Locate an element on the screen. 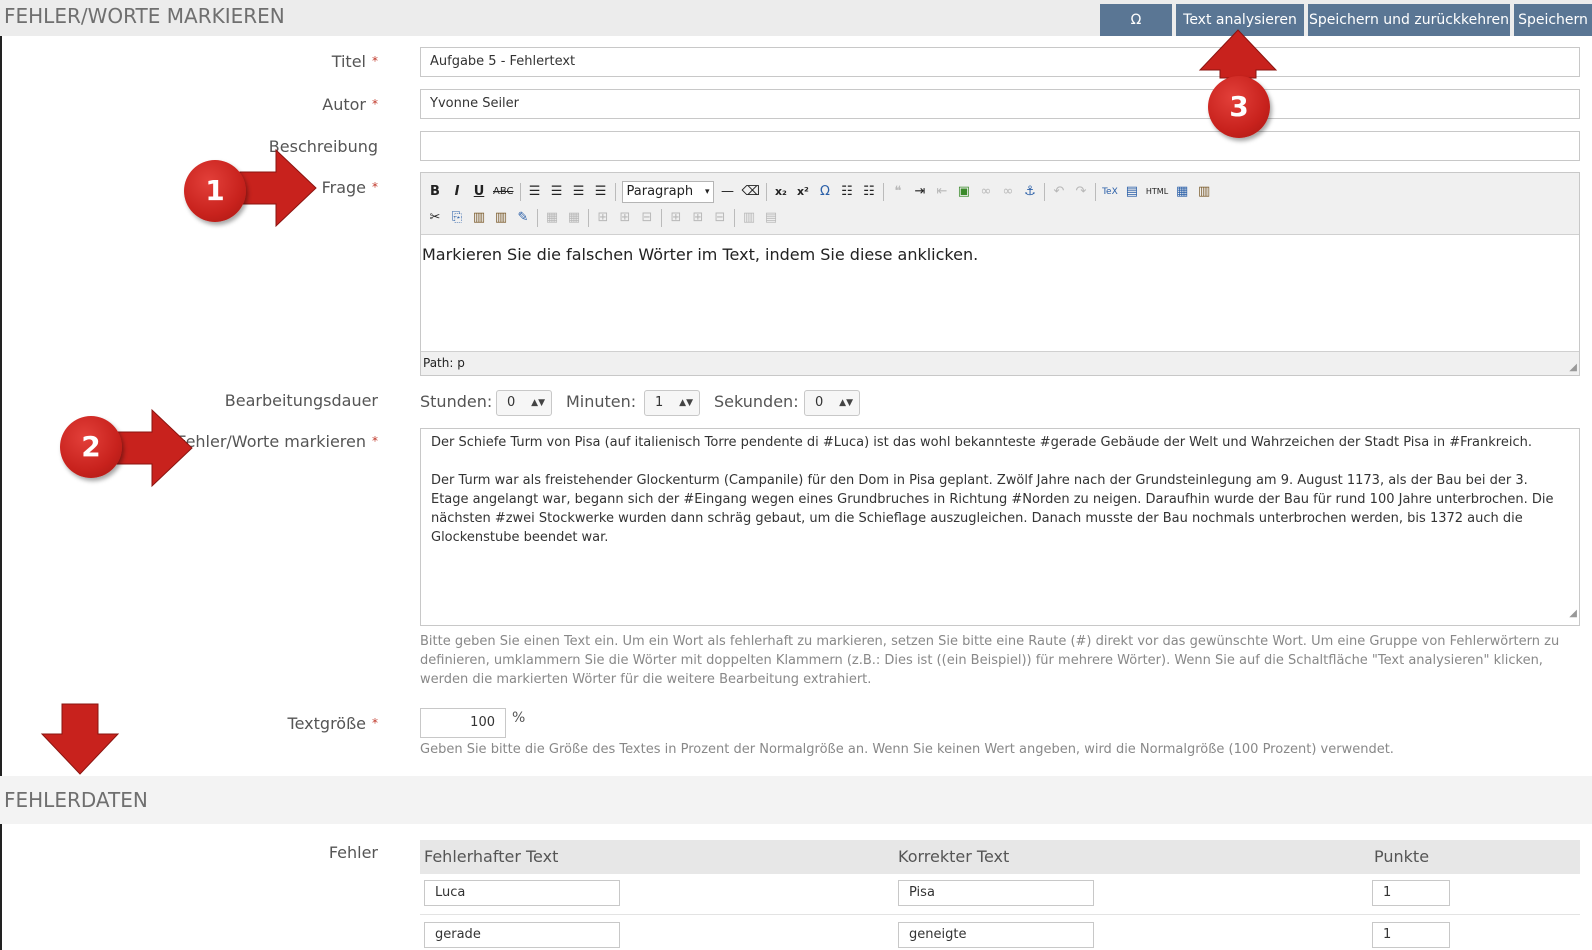  numbered-list-icon: ☷ is located at coordinates (869, 192).